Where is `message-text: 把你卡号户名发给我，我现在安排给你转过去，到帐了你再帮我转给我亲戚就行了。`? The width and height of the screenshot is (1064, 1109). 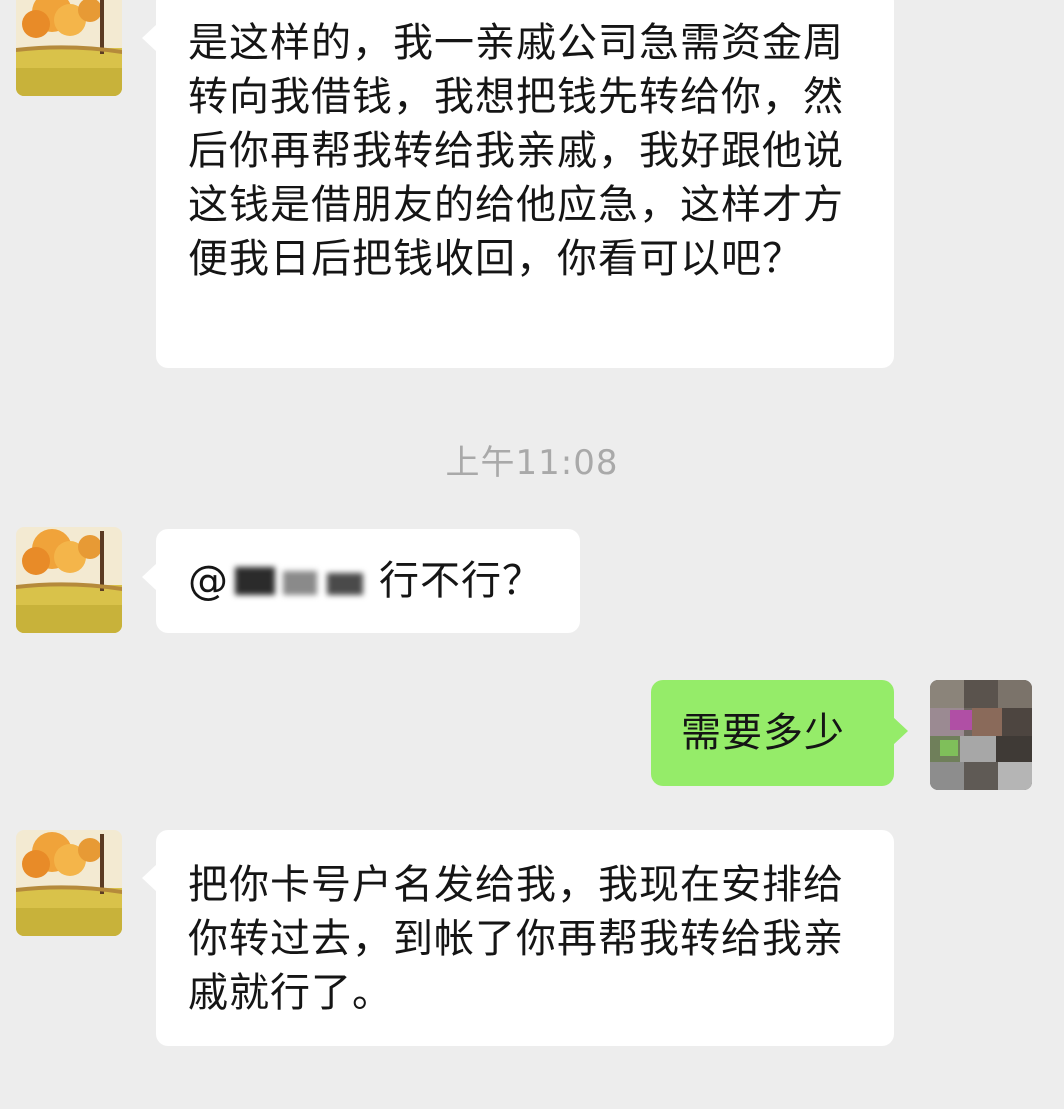 message-text: 把你卡号户名发给我，我现在安排给你转过去，到帐了你再帮我转给我亲戚就行了。 is located at coordinates (516, 939).